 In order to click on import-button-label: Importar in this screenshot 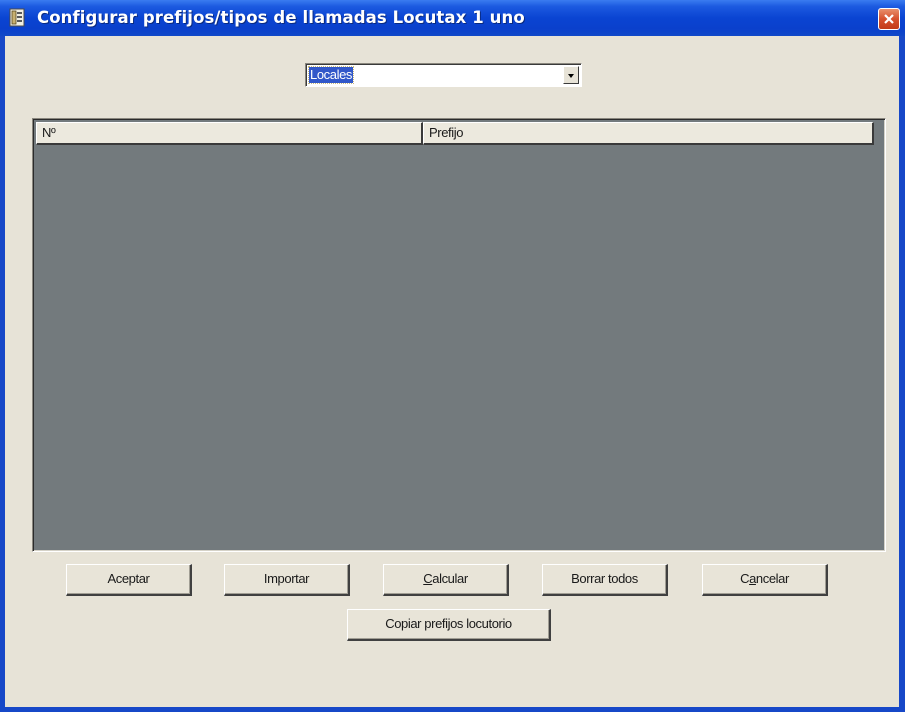, I will do `click(286, 578)`.